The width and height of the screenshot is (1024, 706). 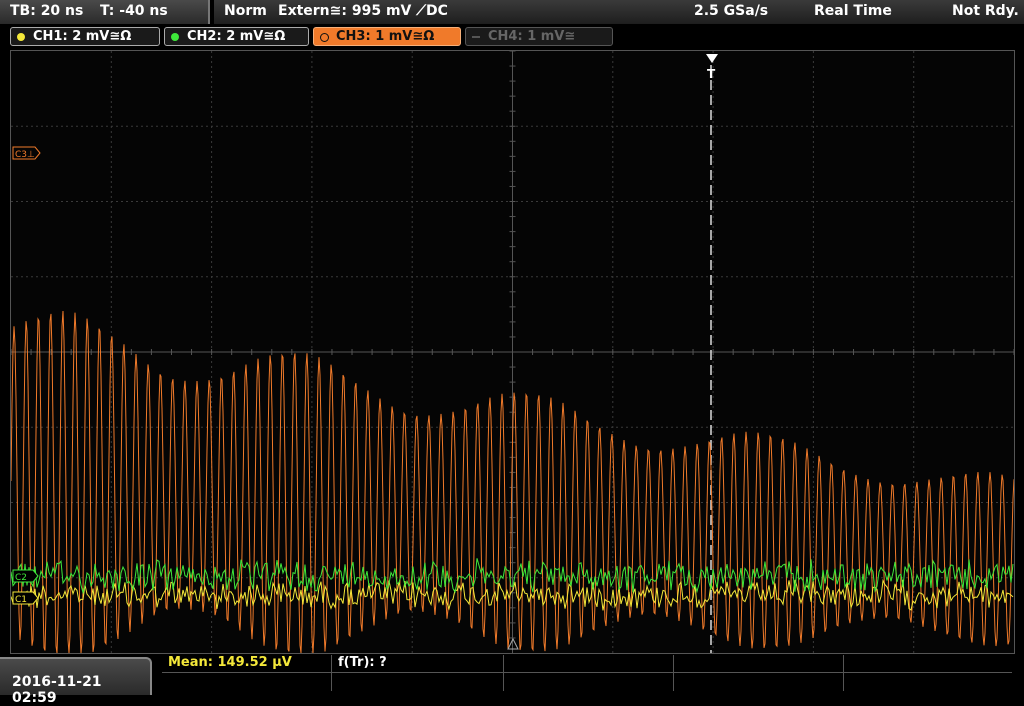 I want to click on ch1-marker-label: C1, so click(x=21, y=600).